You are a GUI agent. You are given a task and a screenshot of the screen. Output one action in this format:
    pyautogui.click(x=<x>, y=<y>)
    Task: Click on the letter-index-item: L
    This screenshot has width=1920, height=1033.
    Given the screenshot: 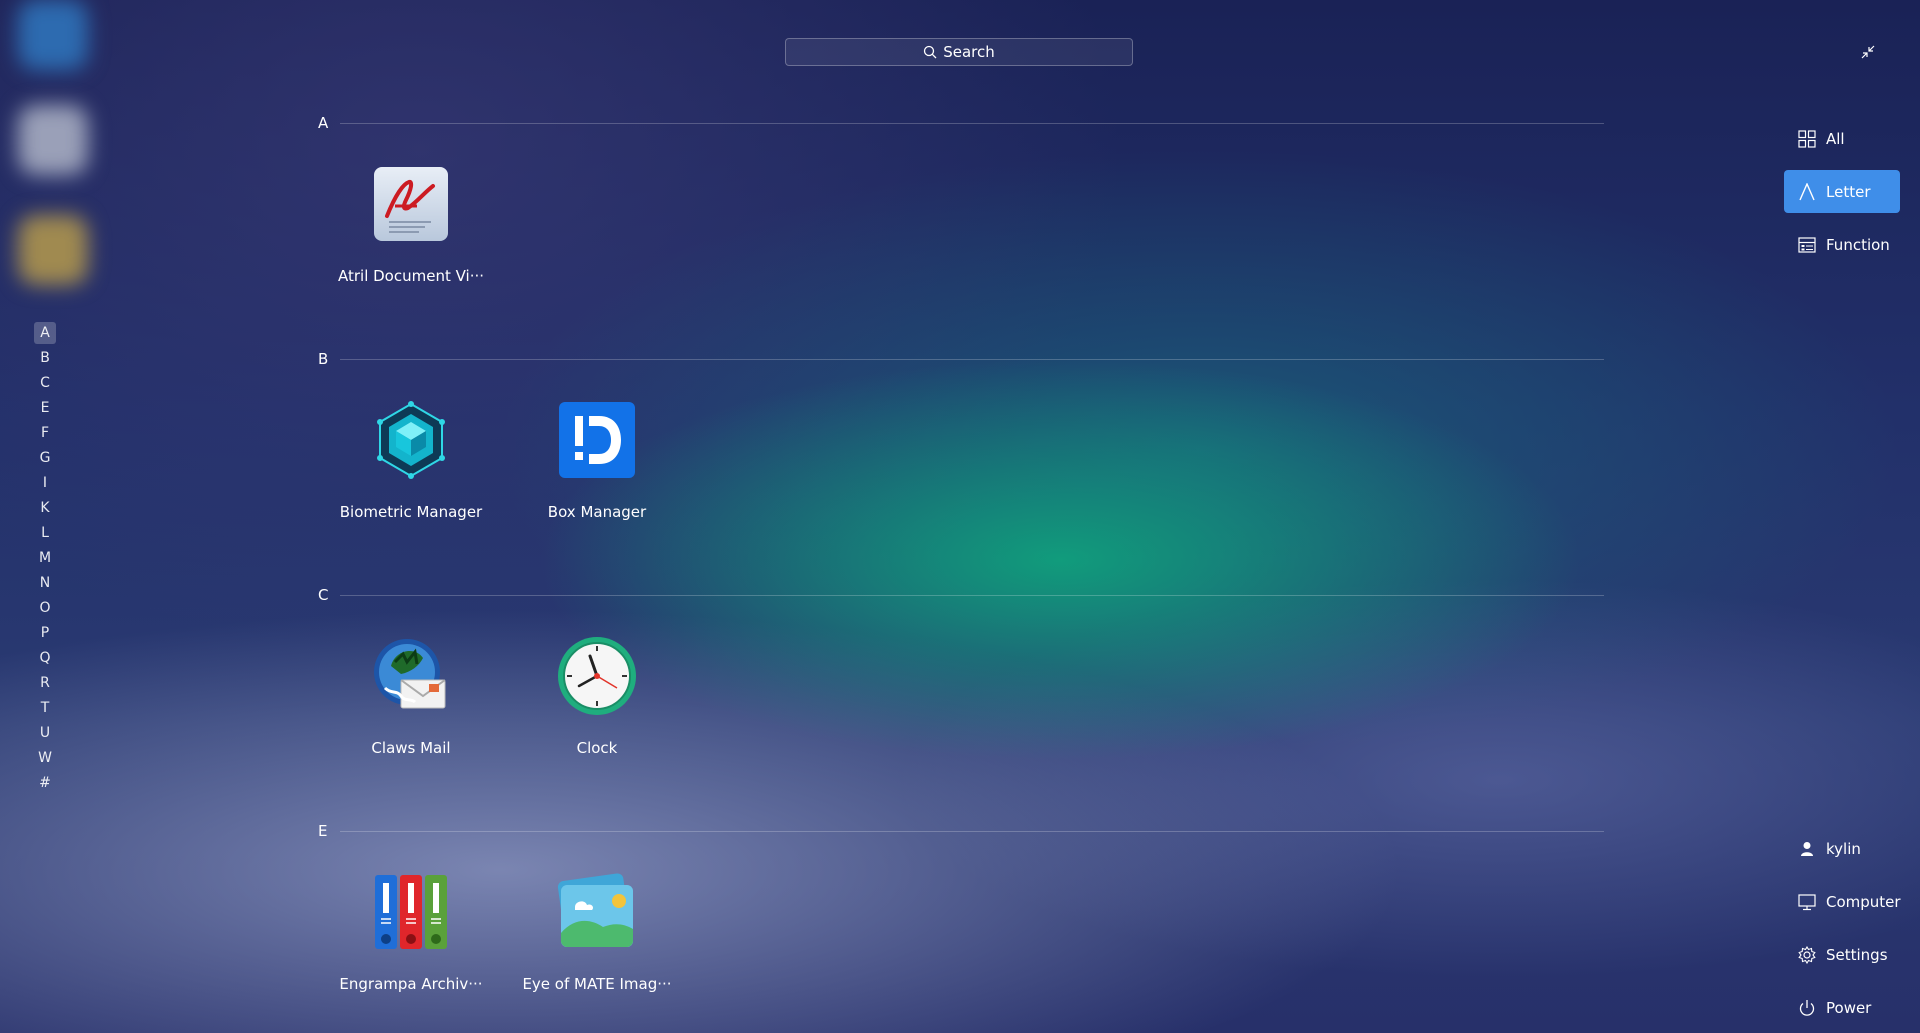 What is the action you would take?
    pyautogui.click(x=45, y=534)
    